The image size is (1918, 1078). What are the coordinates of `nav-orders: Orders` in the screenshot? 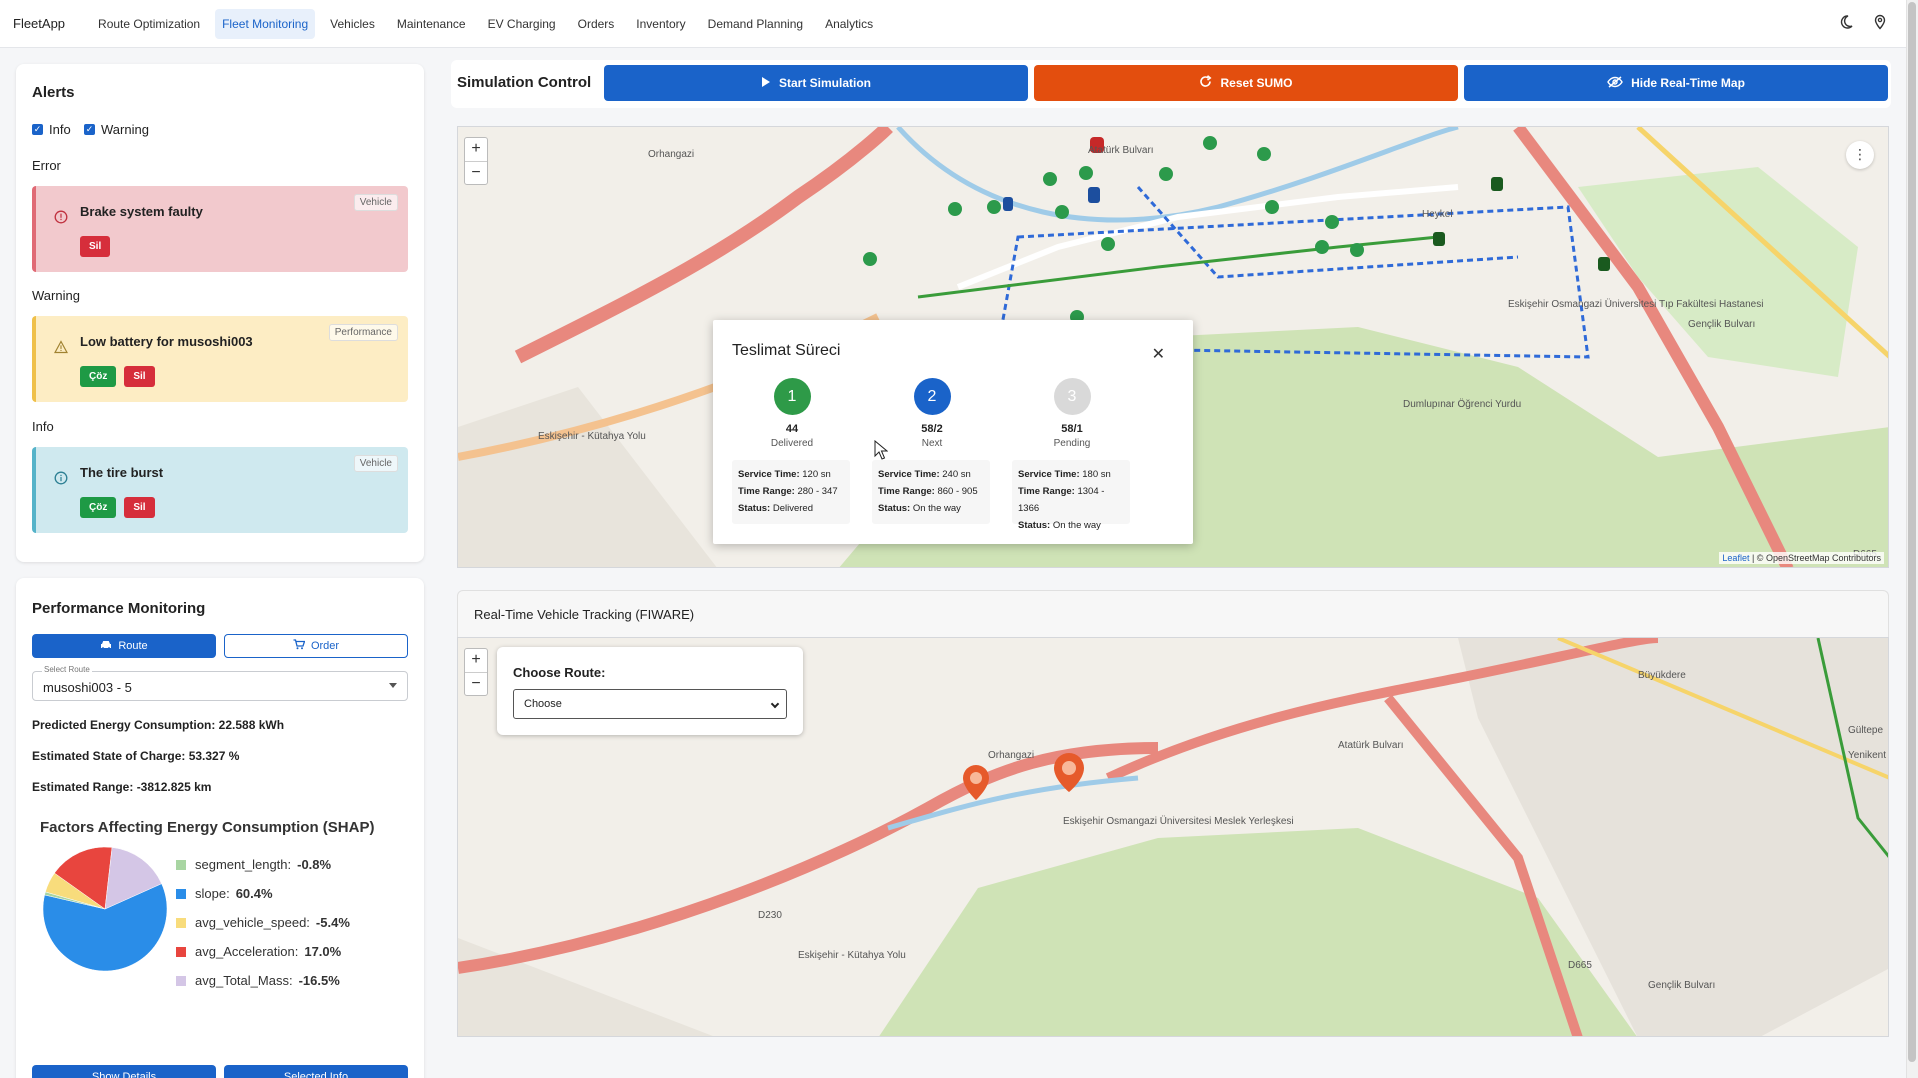 It's located at (596, 24).